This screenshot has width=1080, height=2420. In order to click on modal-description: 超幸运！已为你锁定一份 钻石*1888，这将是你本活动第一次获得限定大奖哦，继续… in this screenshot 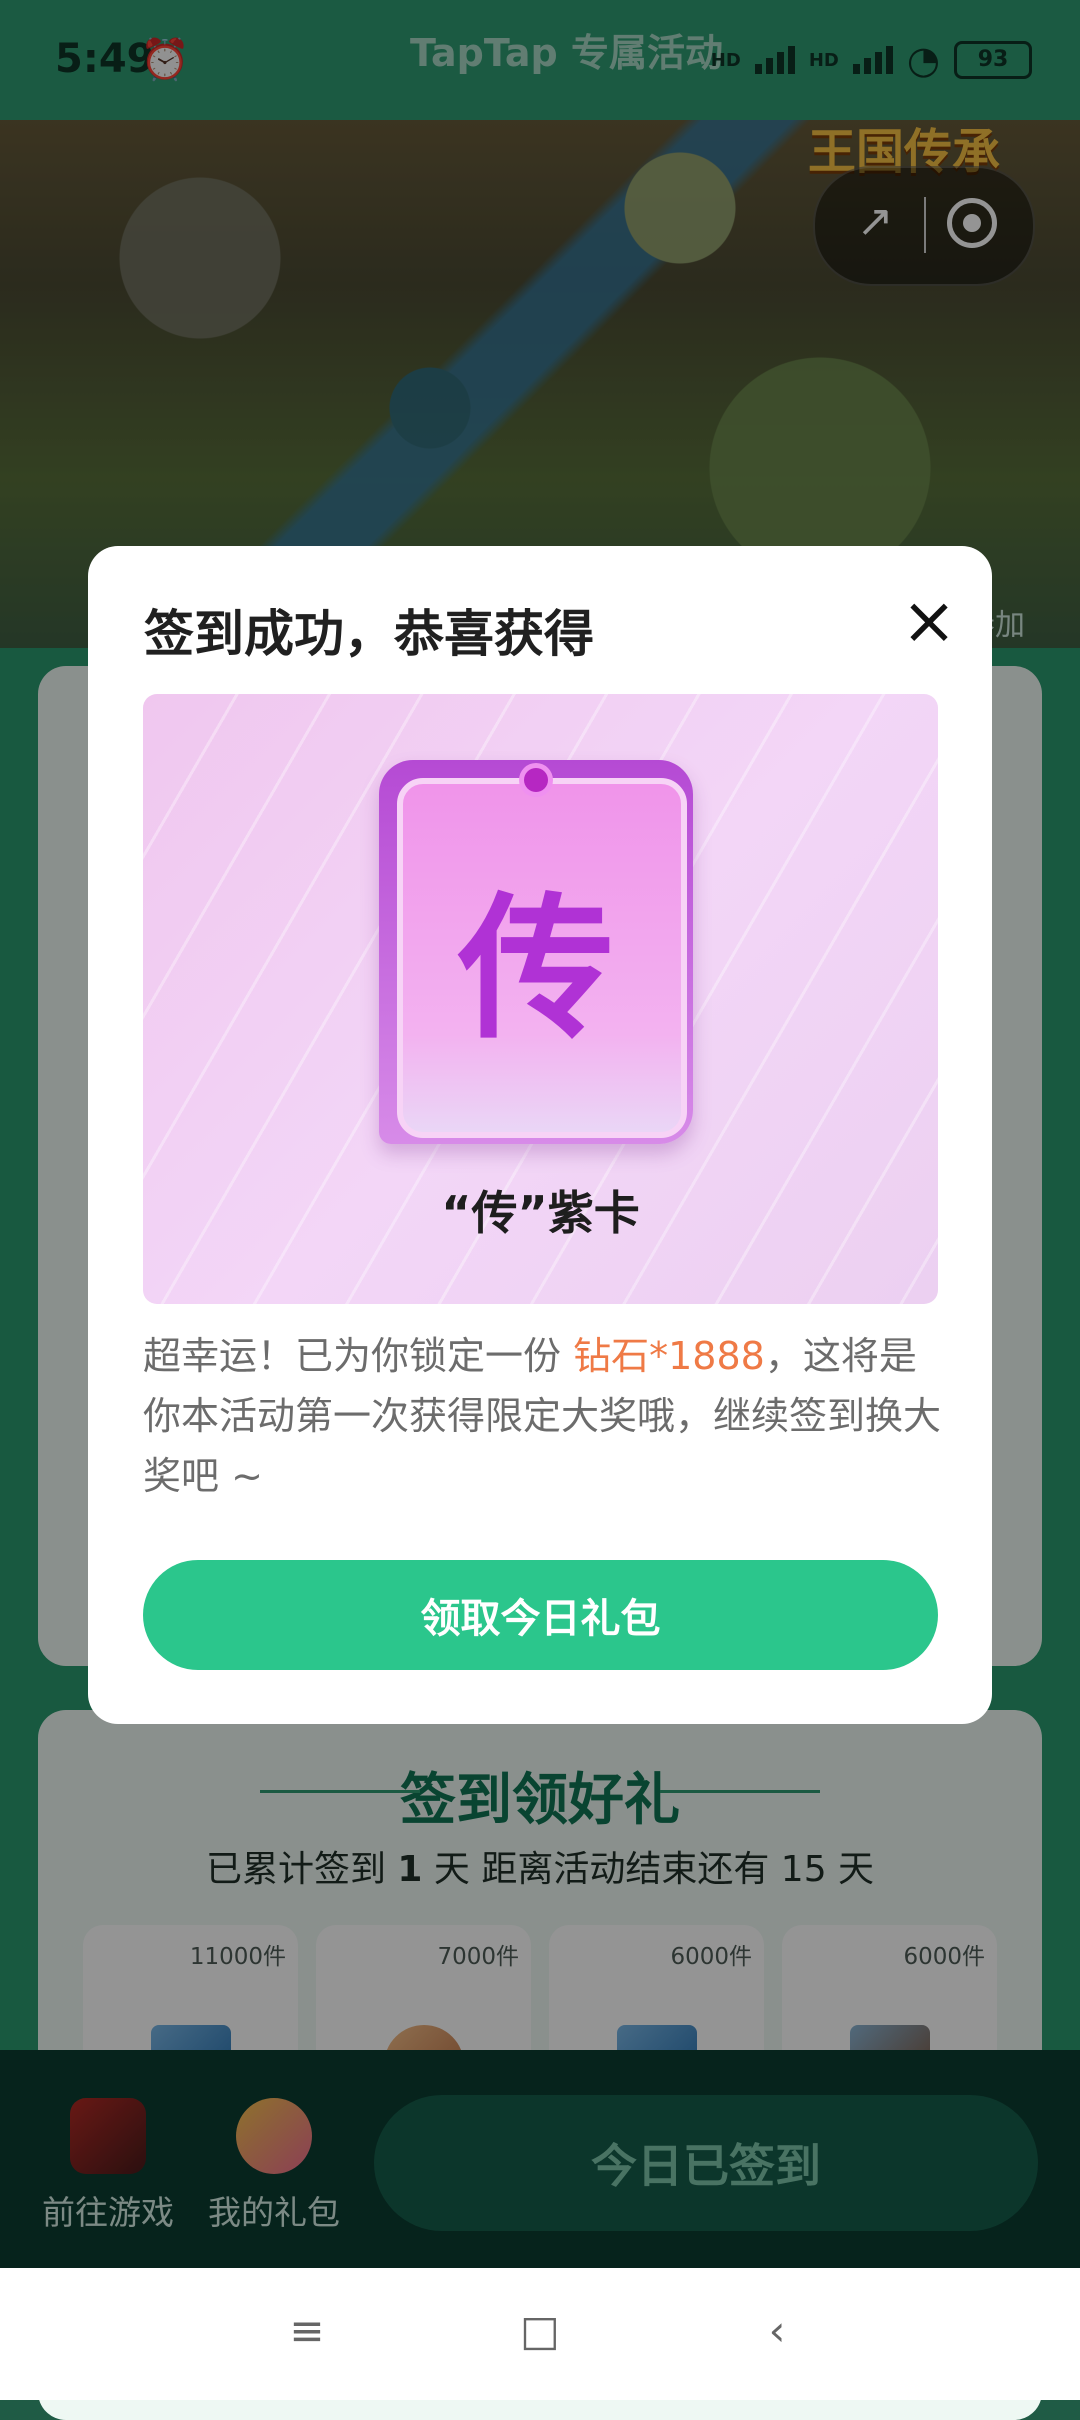, I will do `click(543, 1416)`.